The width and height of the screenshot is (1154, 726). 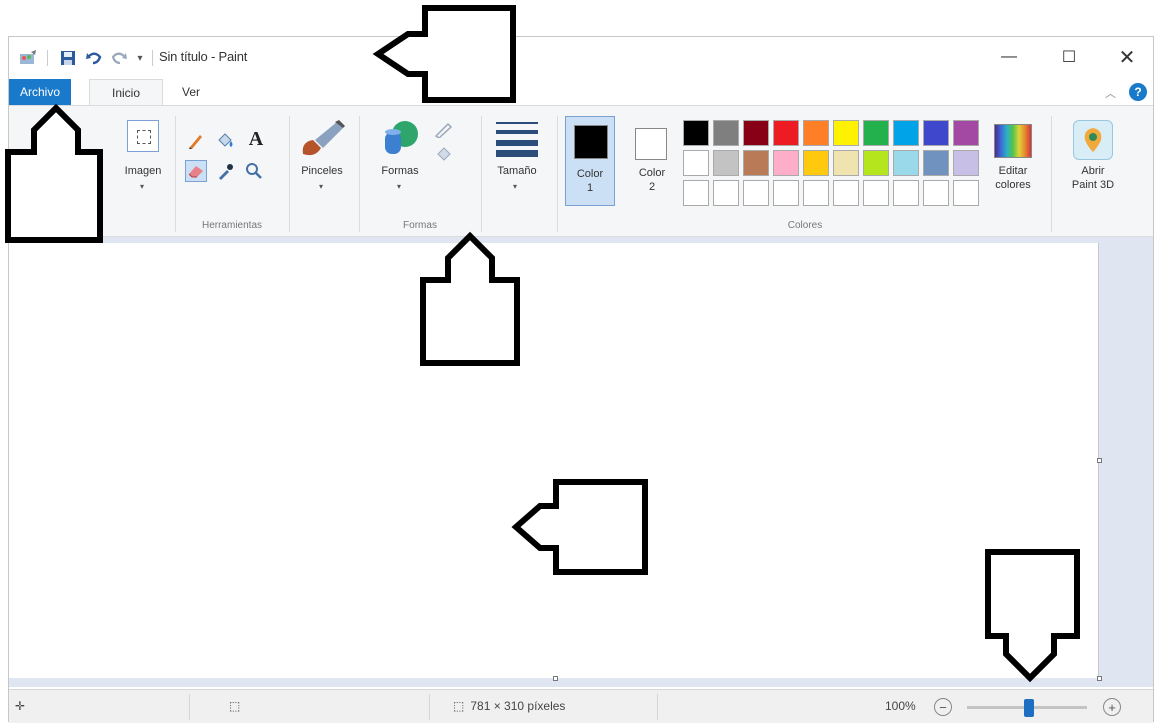 What do you see at coordinates (94, 58) in the screenshot?
I see `undo-icon` at bounding box center [94, 58].